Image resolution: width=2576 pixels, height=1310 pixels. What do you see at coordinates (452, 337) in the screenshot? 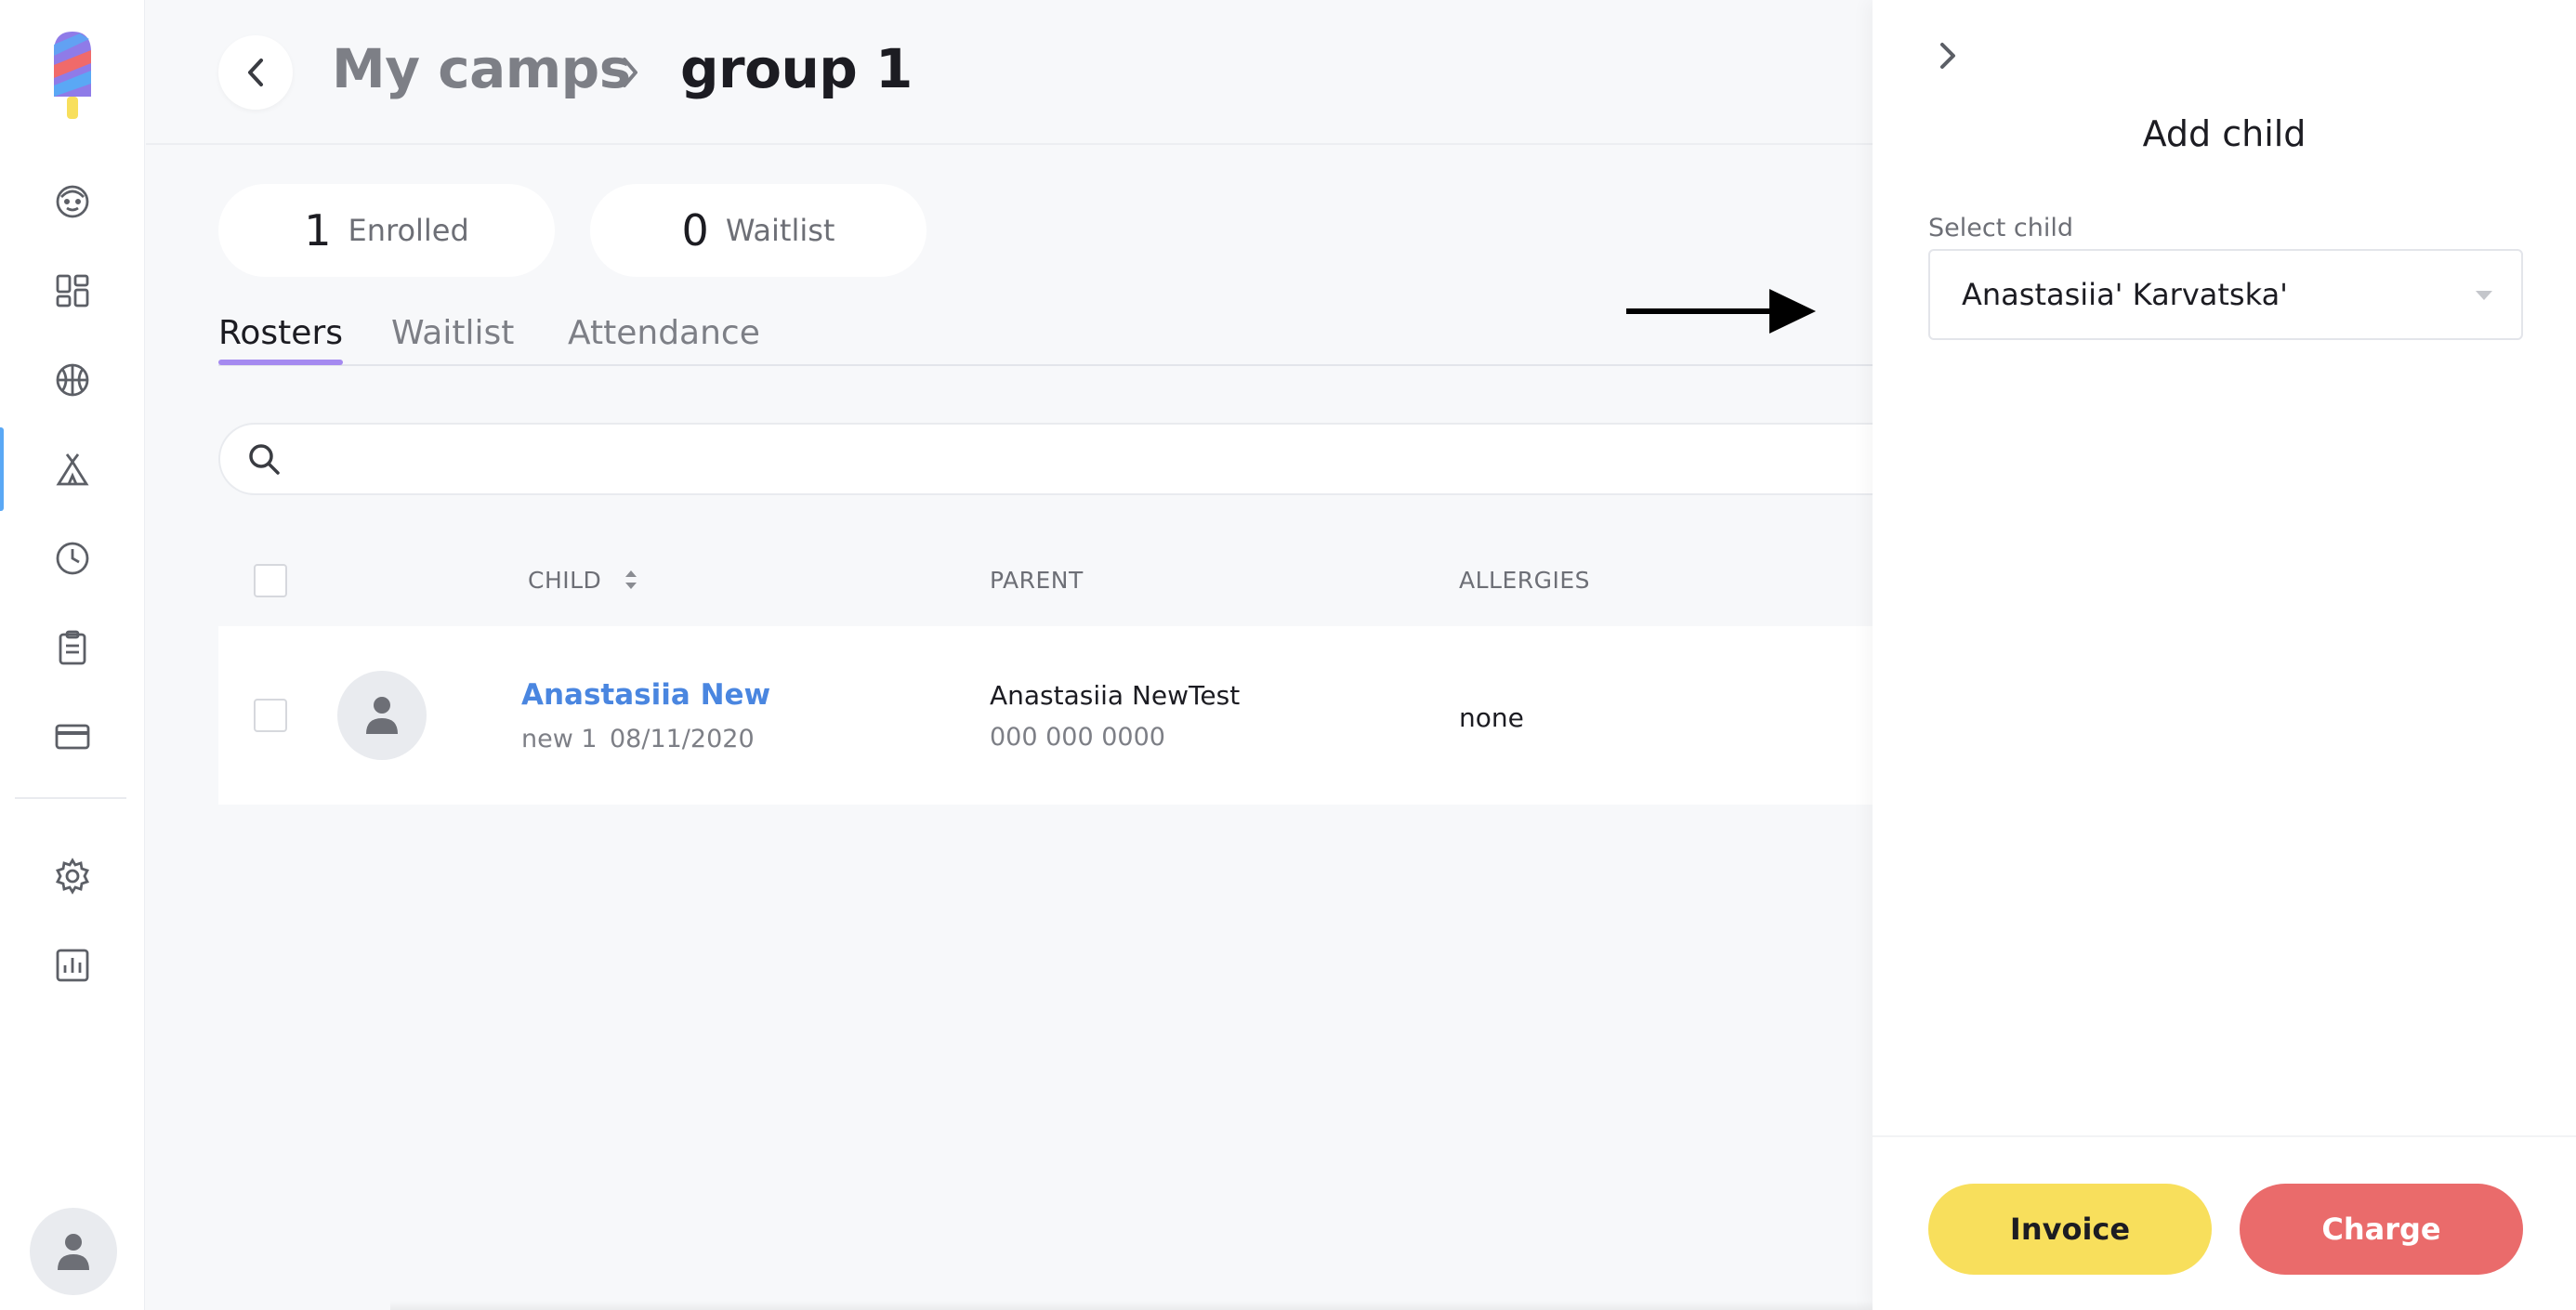
I see `tab-waitlist: Waitlist` at bounding box center [452, 337].